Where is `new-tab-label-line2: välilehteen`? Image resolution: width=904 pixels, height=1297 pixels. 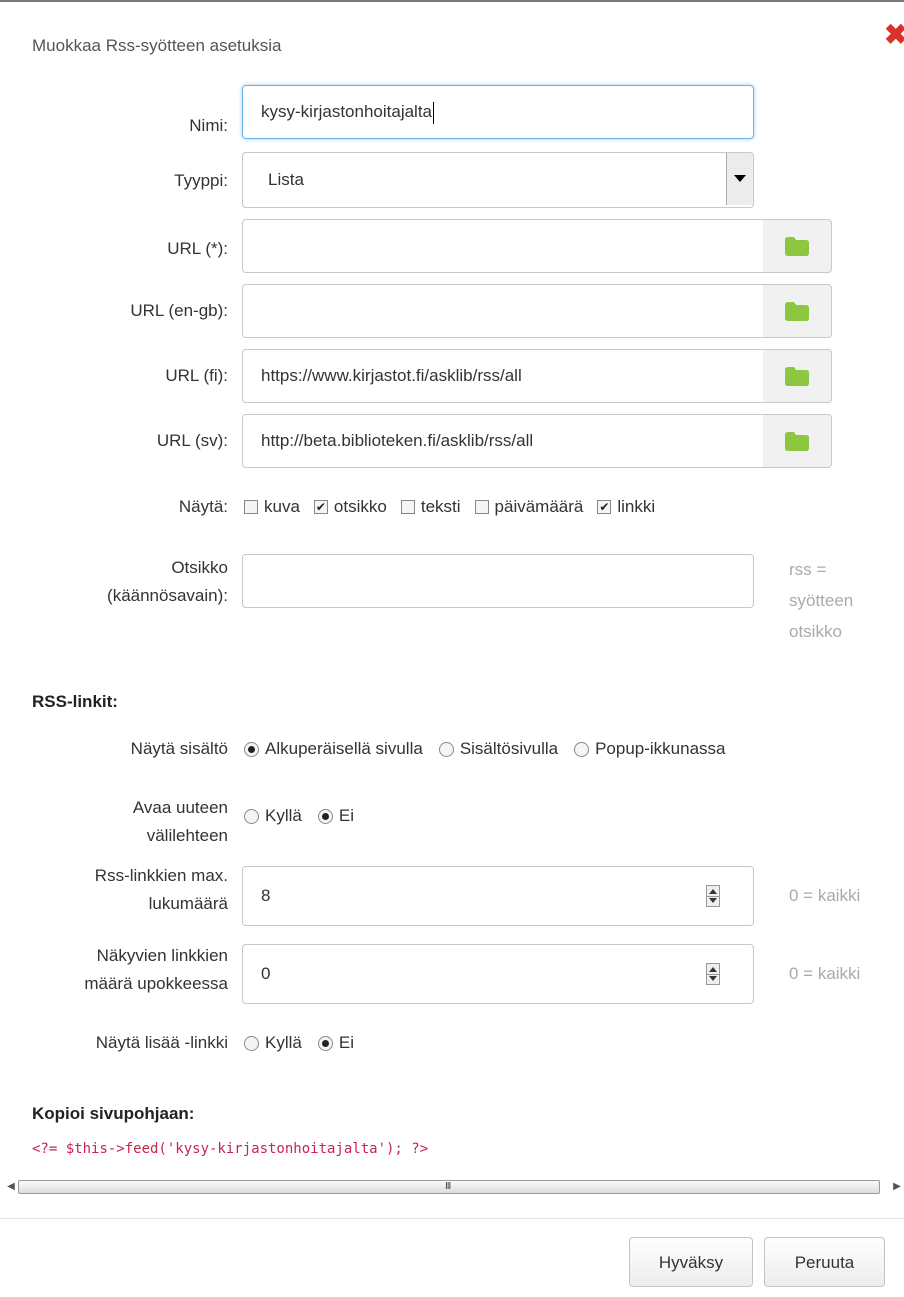 new-tab-label-line2: välilehteen is located at coordinates (187, 835).